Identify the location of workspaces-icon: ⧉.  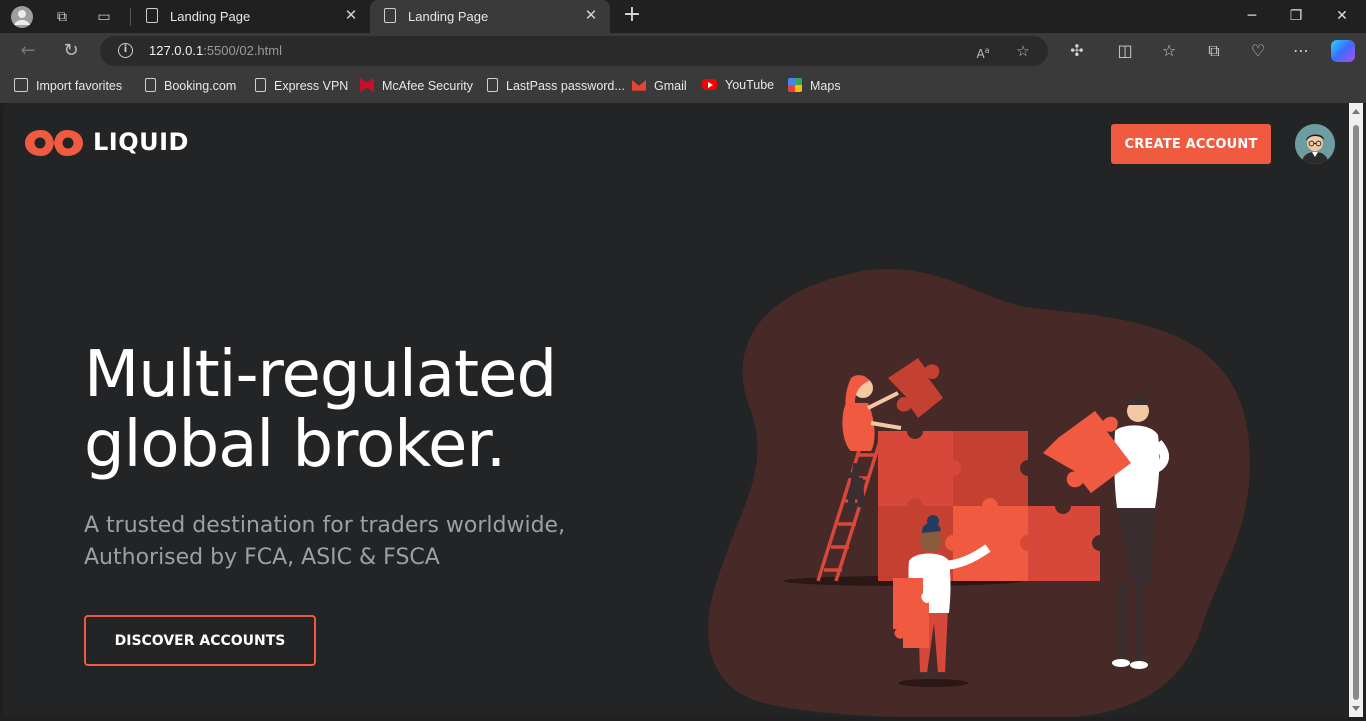
(62, 17).